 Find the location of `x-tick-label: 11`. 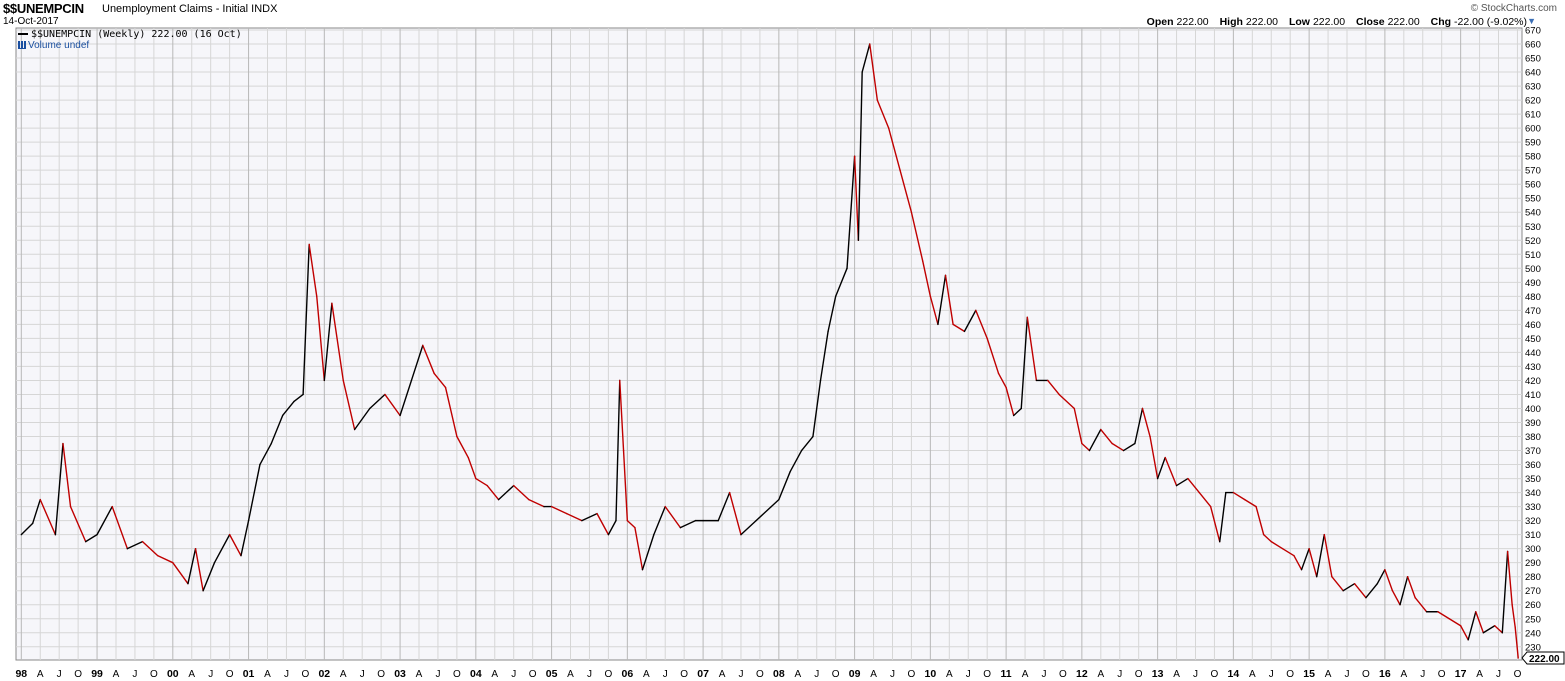

x-tick-label: 11 is located at coordinates (1006, 674).